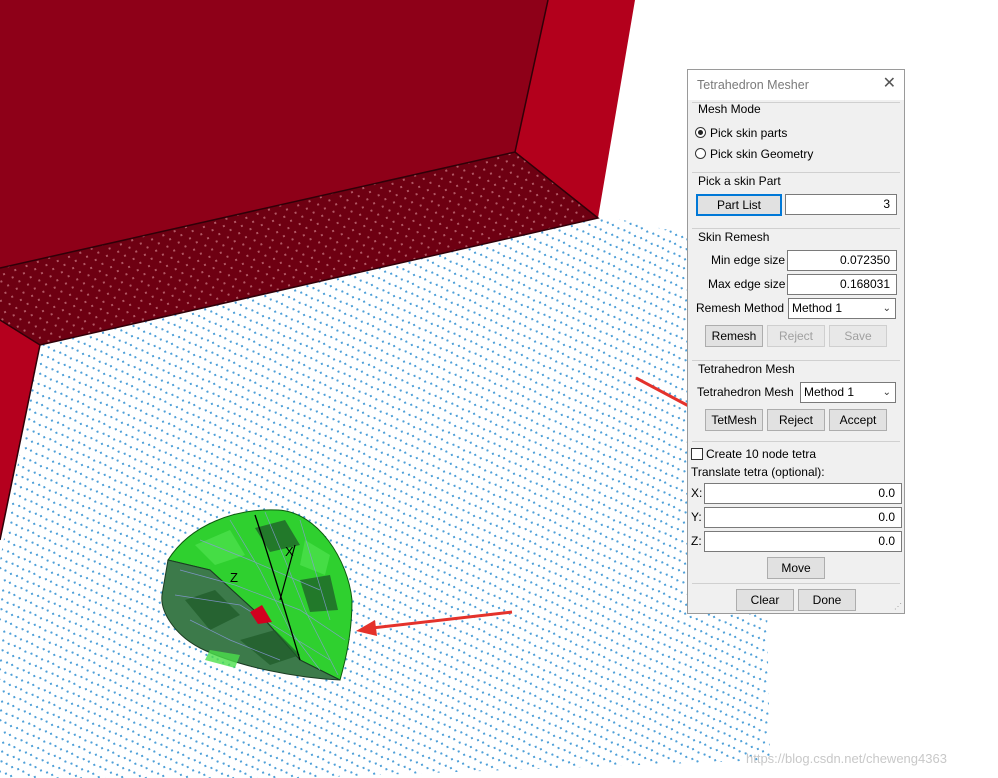 The width and height of the screenshot is (998, 778). What do you see at coordinates (696, 541) in the screenshot?
I see `translate-z-label: Z:` at bounding box center [696, 541].